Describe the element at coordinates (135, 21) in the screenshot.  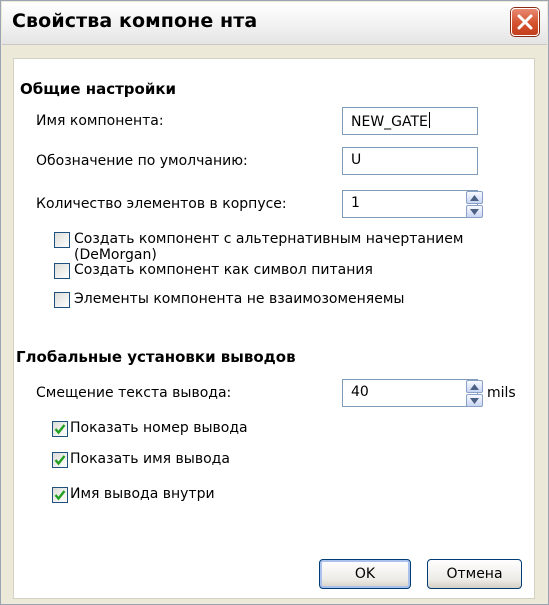
I see `window-title: Свойства компоне нта` at that location.